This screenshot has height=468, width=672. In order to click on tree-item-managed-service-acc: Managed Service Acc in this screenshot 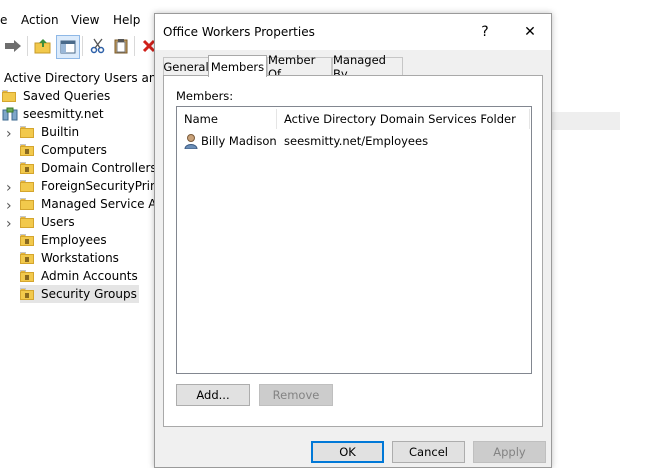, I will do `click(94, 204)`.